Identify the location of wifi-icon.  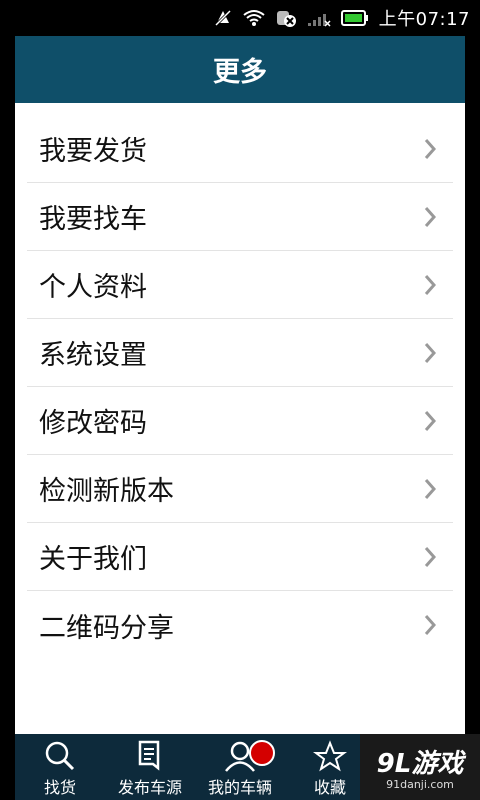
(254, 18).